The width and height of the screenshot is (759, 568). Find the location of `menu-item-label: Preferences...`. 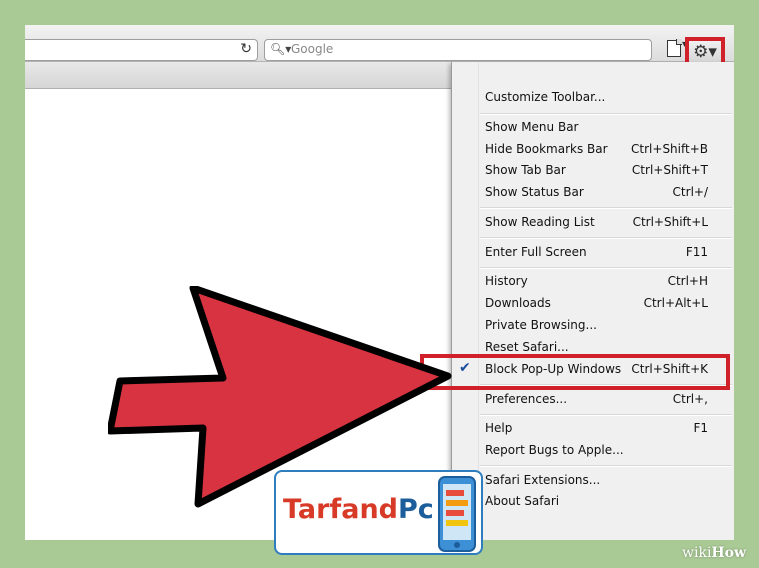

menu-item-label: Preferences... is located at coordinates (526, 399).